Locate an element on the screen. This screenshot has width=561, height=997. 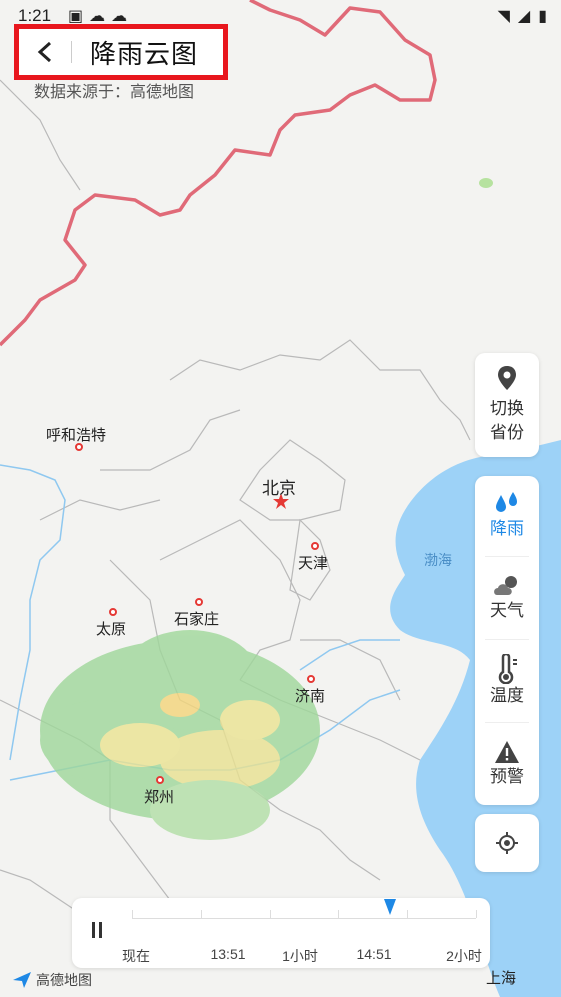
title-separator is located at coordinates (71, 52).